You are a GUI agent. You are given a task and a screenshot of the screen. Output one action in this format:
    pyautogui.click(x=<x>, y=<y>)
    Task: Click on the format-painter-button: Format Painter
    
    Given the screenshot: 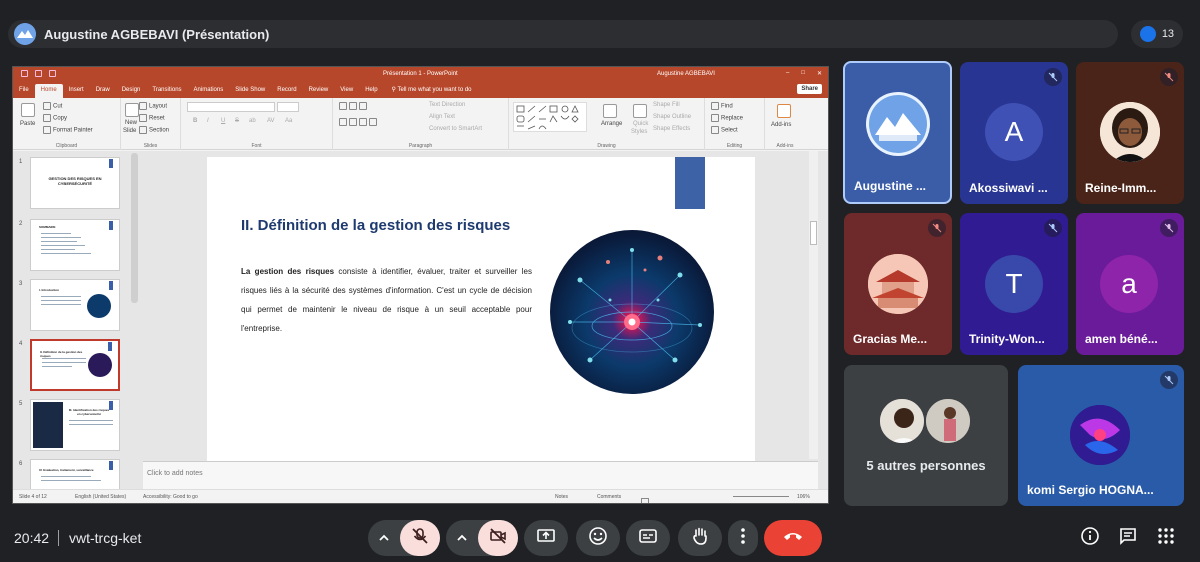 What is the action you would take?
    pyautogui.click(x=68, y=130)
    